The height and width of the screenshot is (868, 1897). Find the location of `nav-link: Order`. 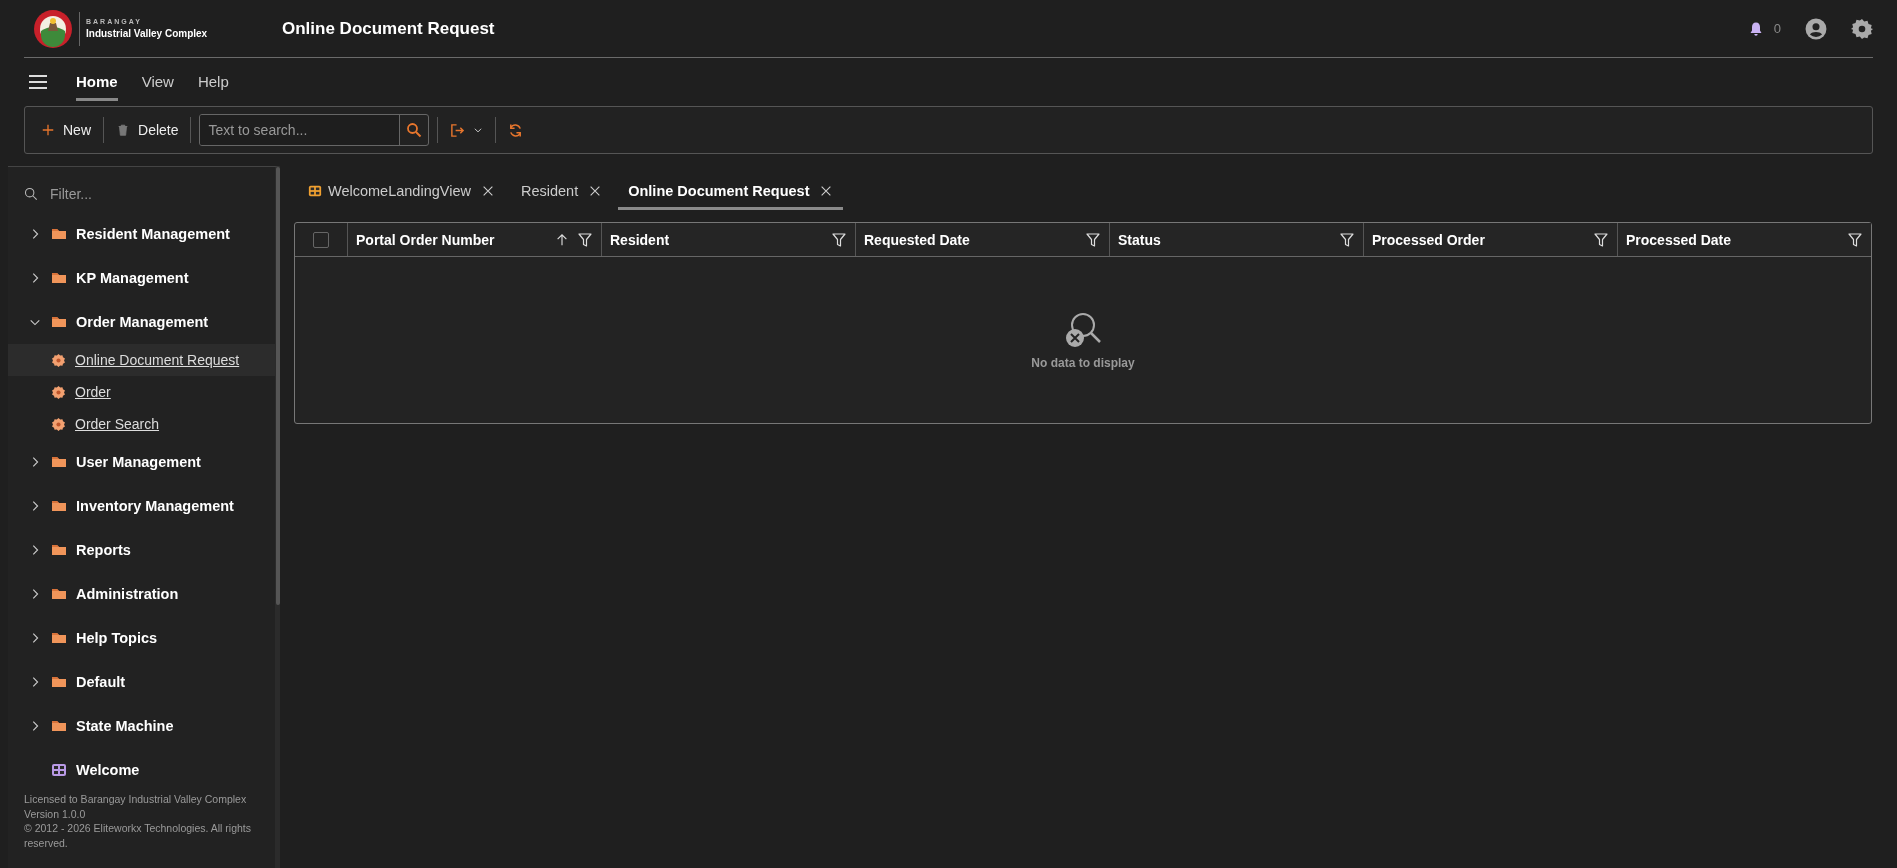

nav-link: Order is located at coordinates (141, 392).